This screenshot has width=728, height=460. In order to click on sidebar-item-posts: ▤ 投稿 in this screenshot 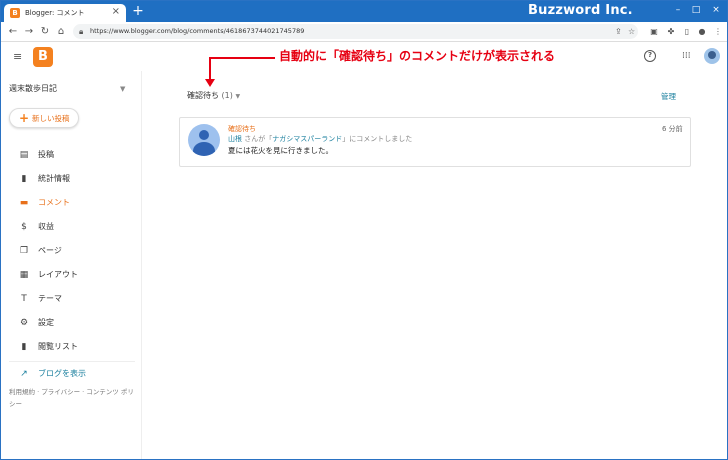, I will do `click(71, 155)`.